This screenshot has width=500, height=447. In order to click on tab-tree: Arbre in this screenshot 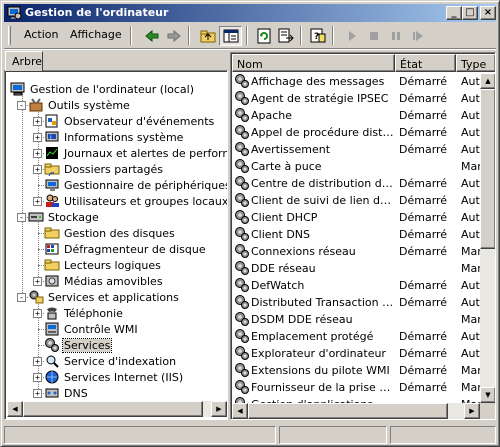, I will do `click(24, 61)`.